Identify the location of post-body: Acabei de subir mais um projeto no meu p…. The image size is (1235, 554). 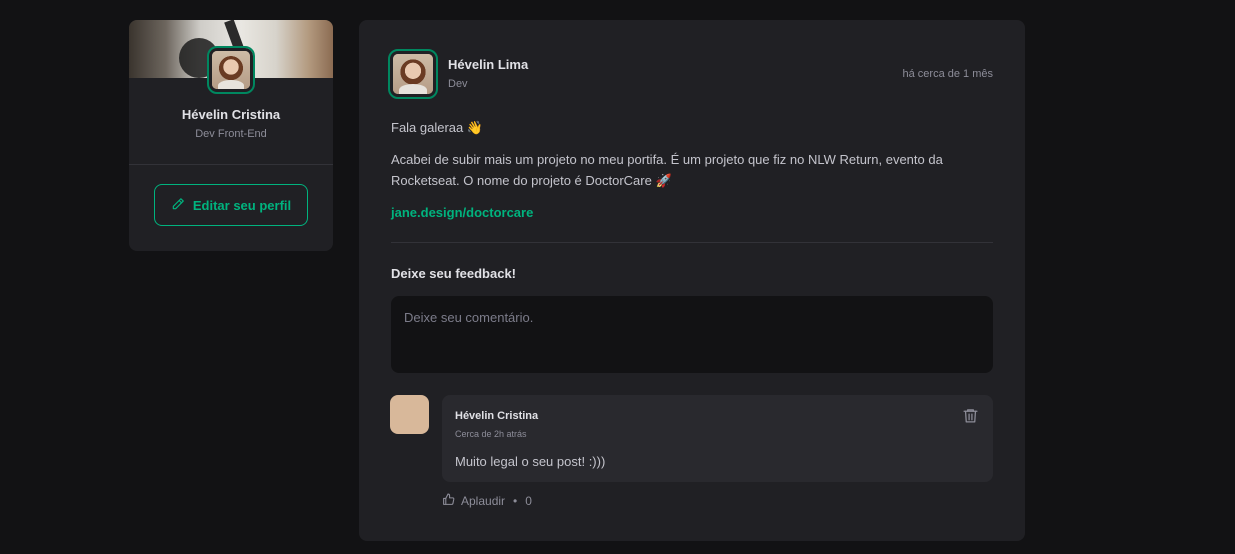
(667, 170).